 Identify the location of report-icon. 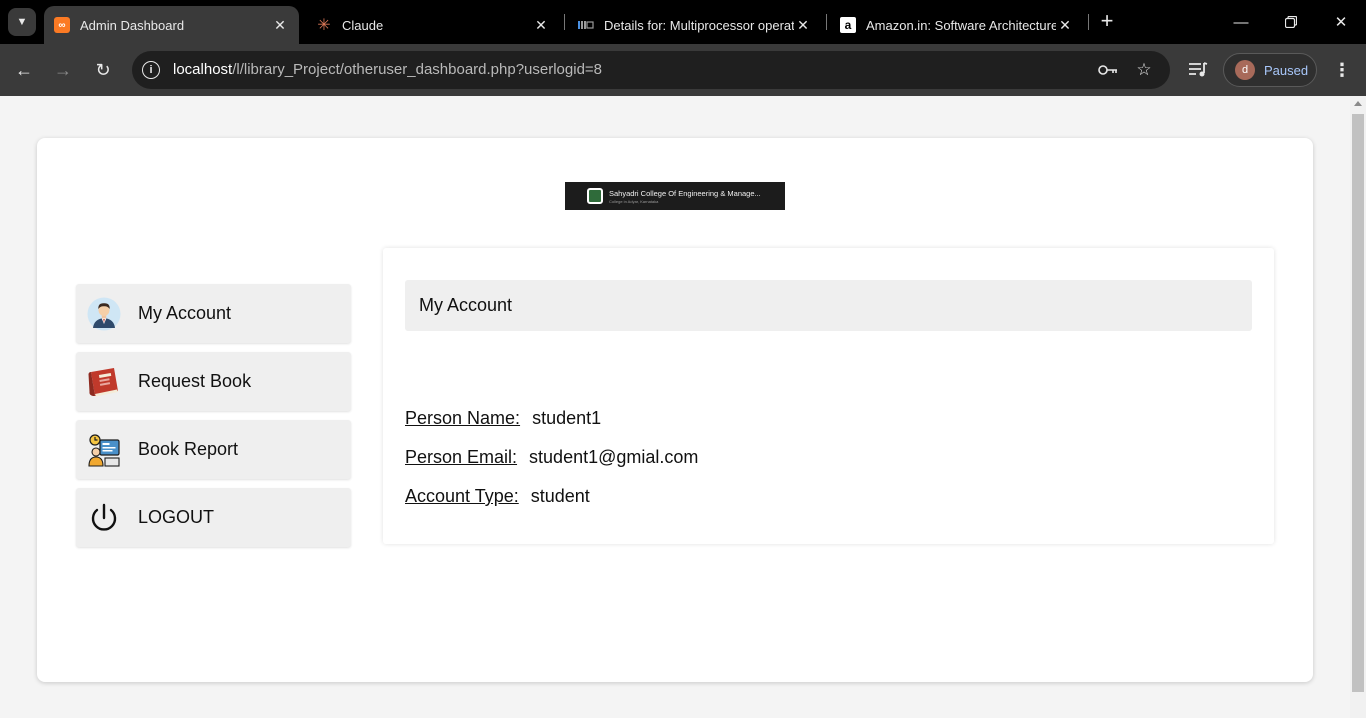
(104, 450).